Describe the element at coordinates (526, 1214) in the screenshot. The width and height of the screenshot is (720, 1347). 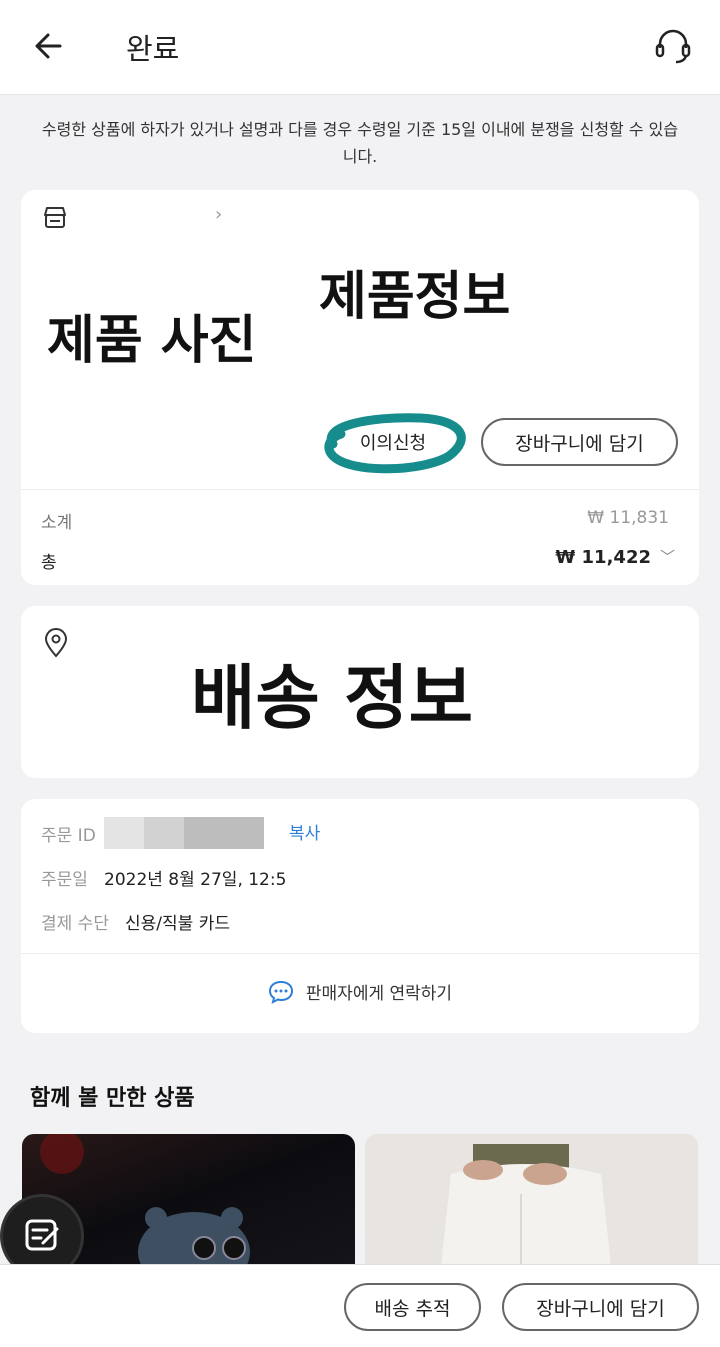
I see `product-thumbnail-graphic` at that location.